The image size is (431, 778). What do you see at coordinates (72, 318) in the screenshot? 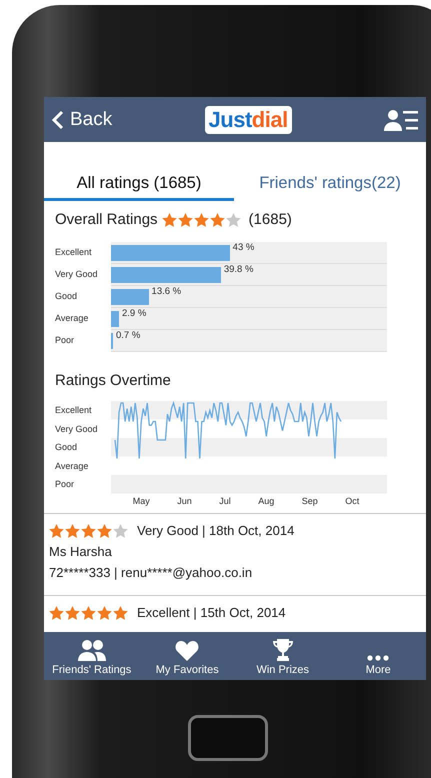
I see `bar-label: Average` at bounding box center [72, 318].